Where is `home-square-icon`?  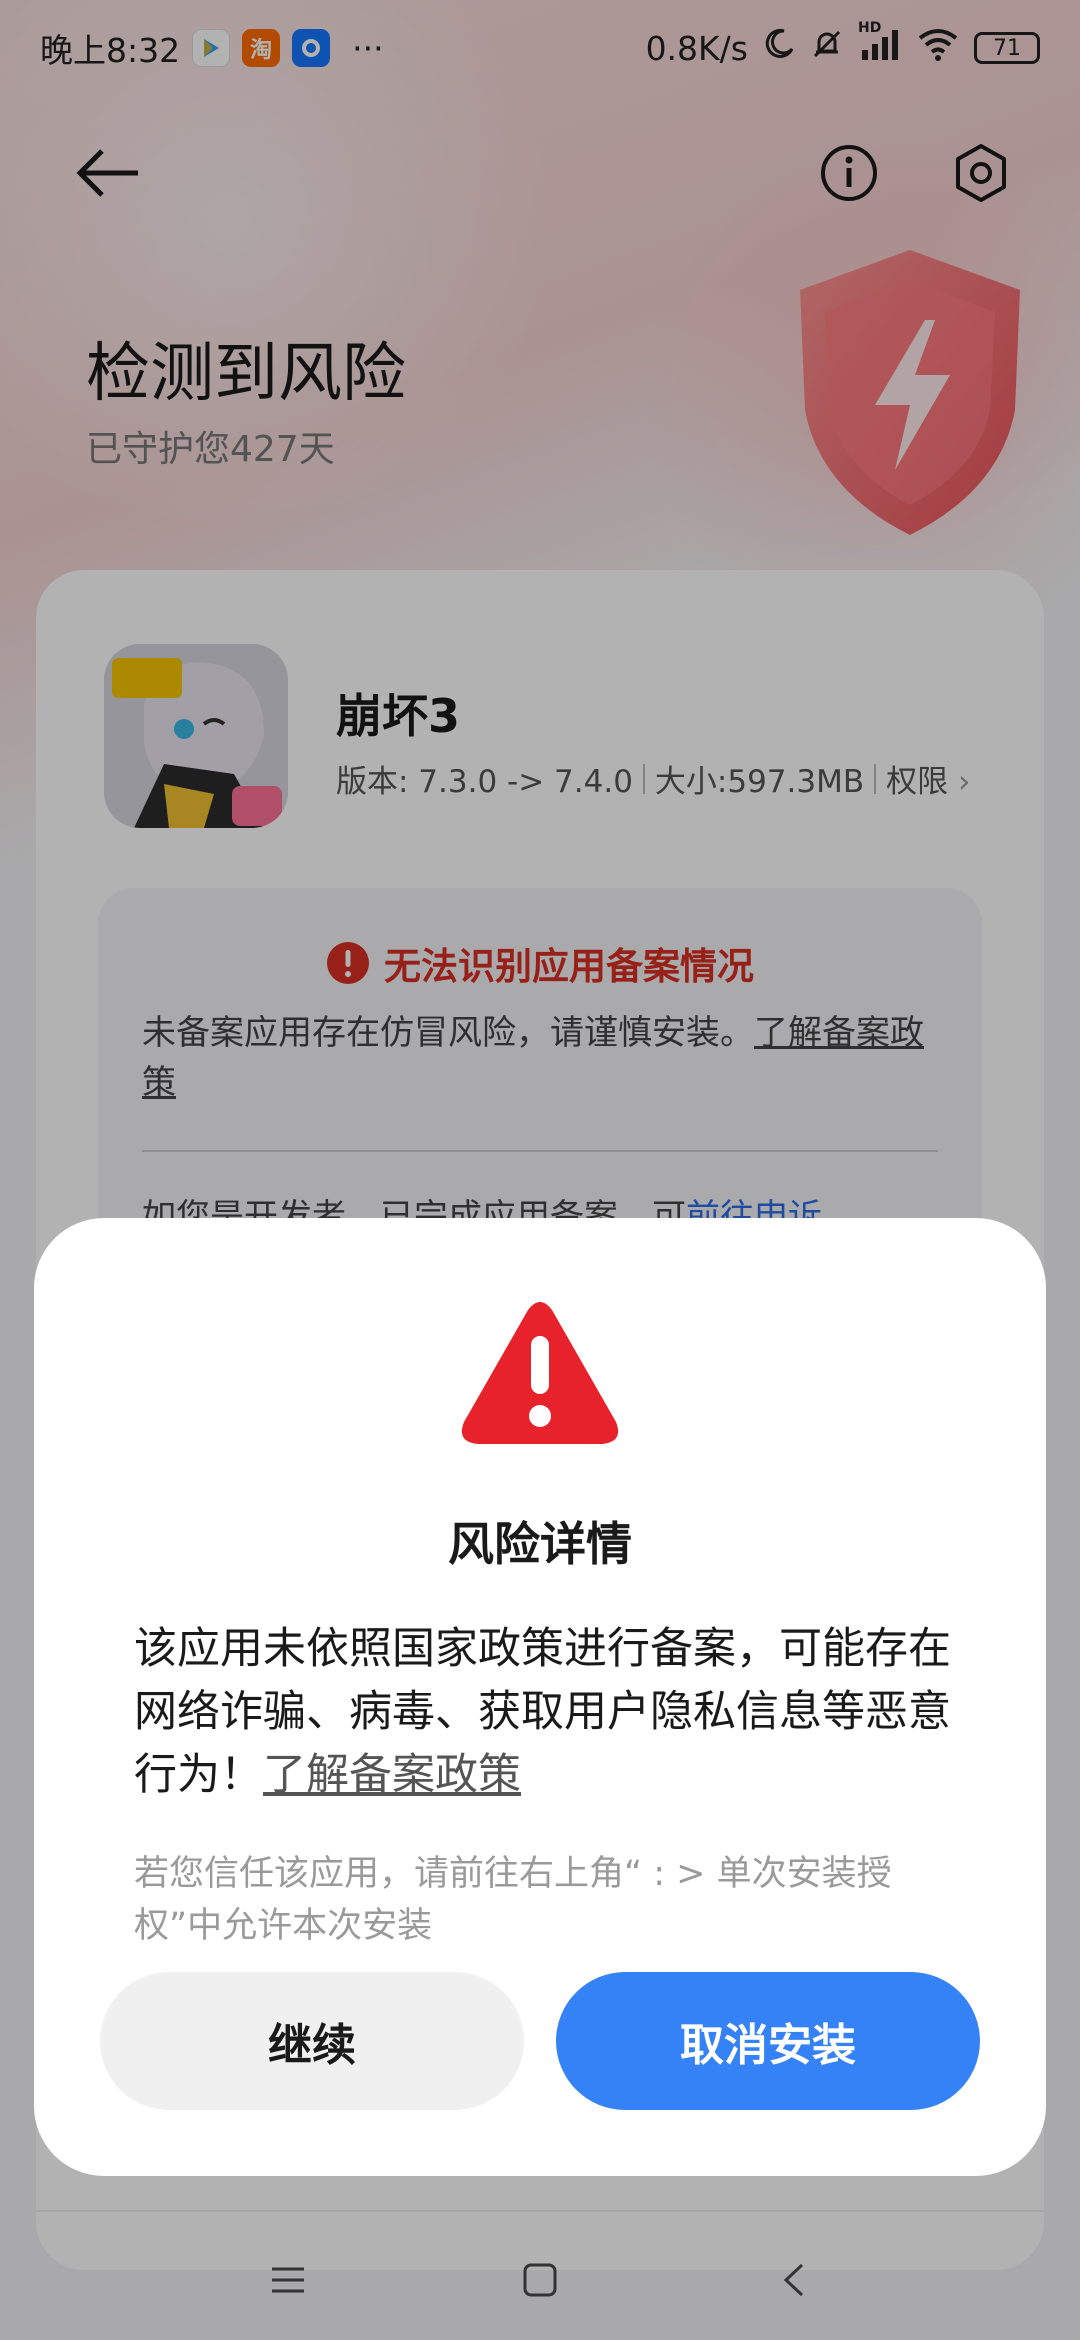 home-square-icon is located at coordinates (540, 2280).